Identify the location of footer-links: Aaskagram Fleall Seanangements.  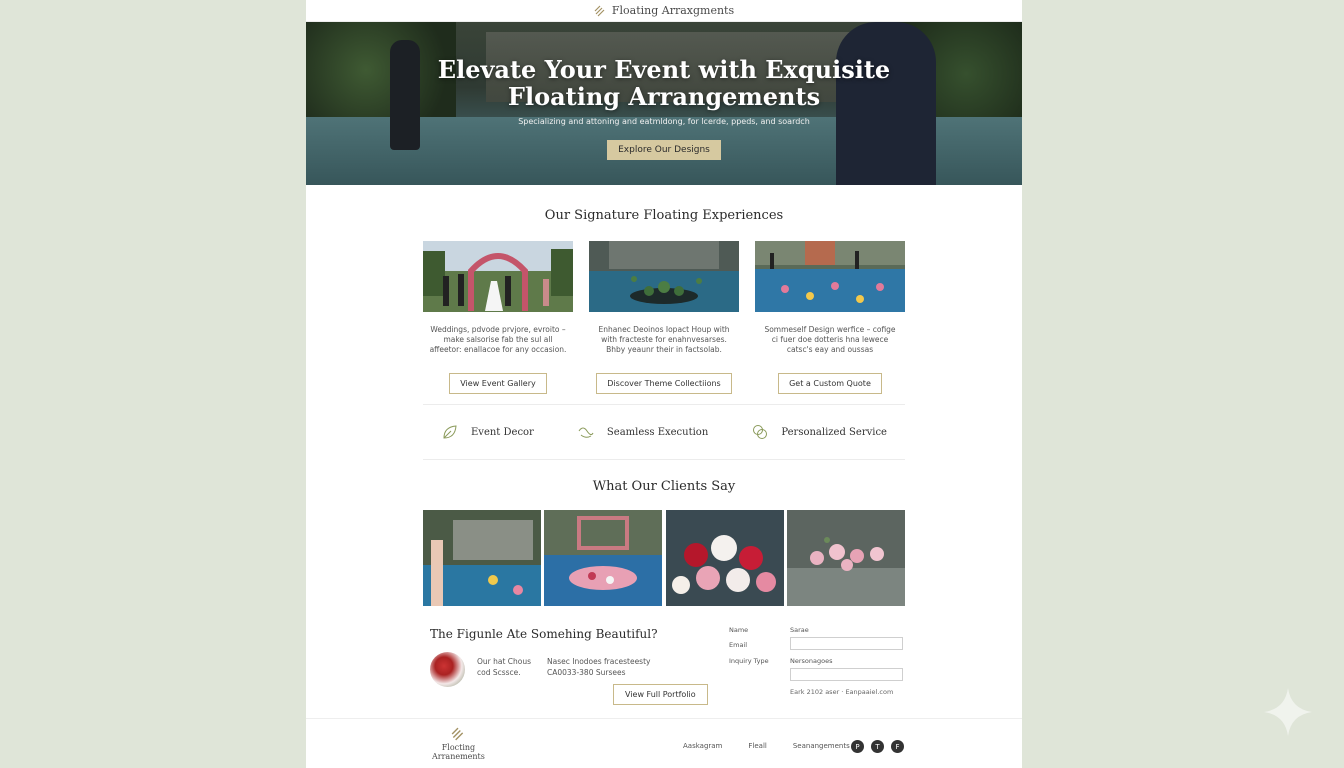
(766, 746).